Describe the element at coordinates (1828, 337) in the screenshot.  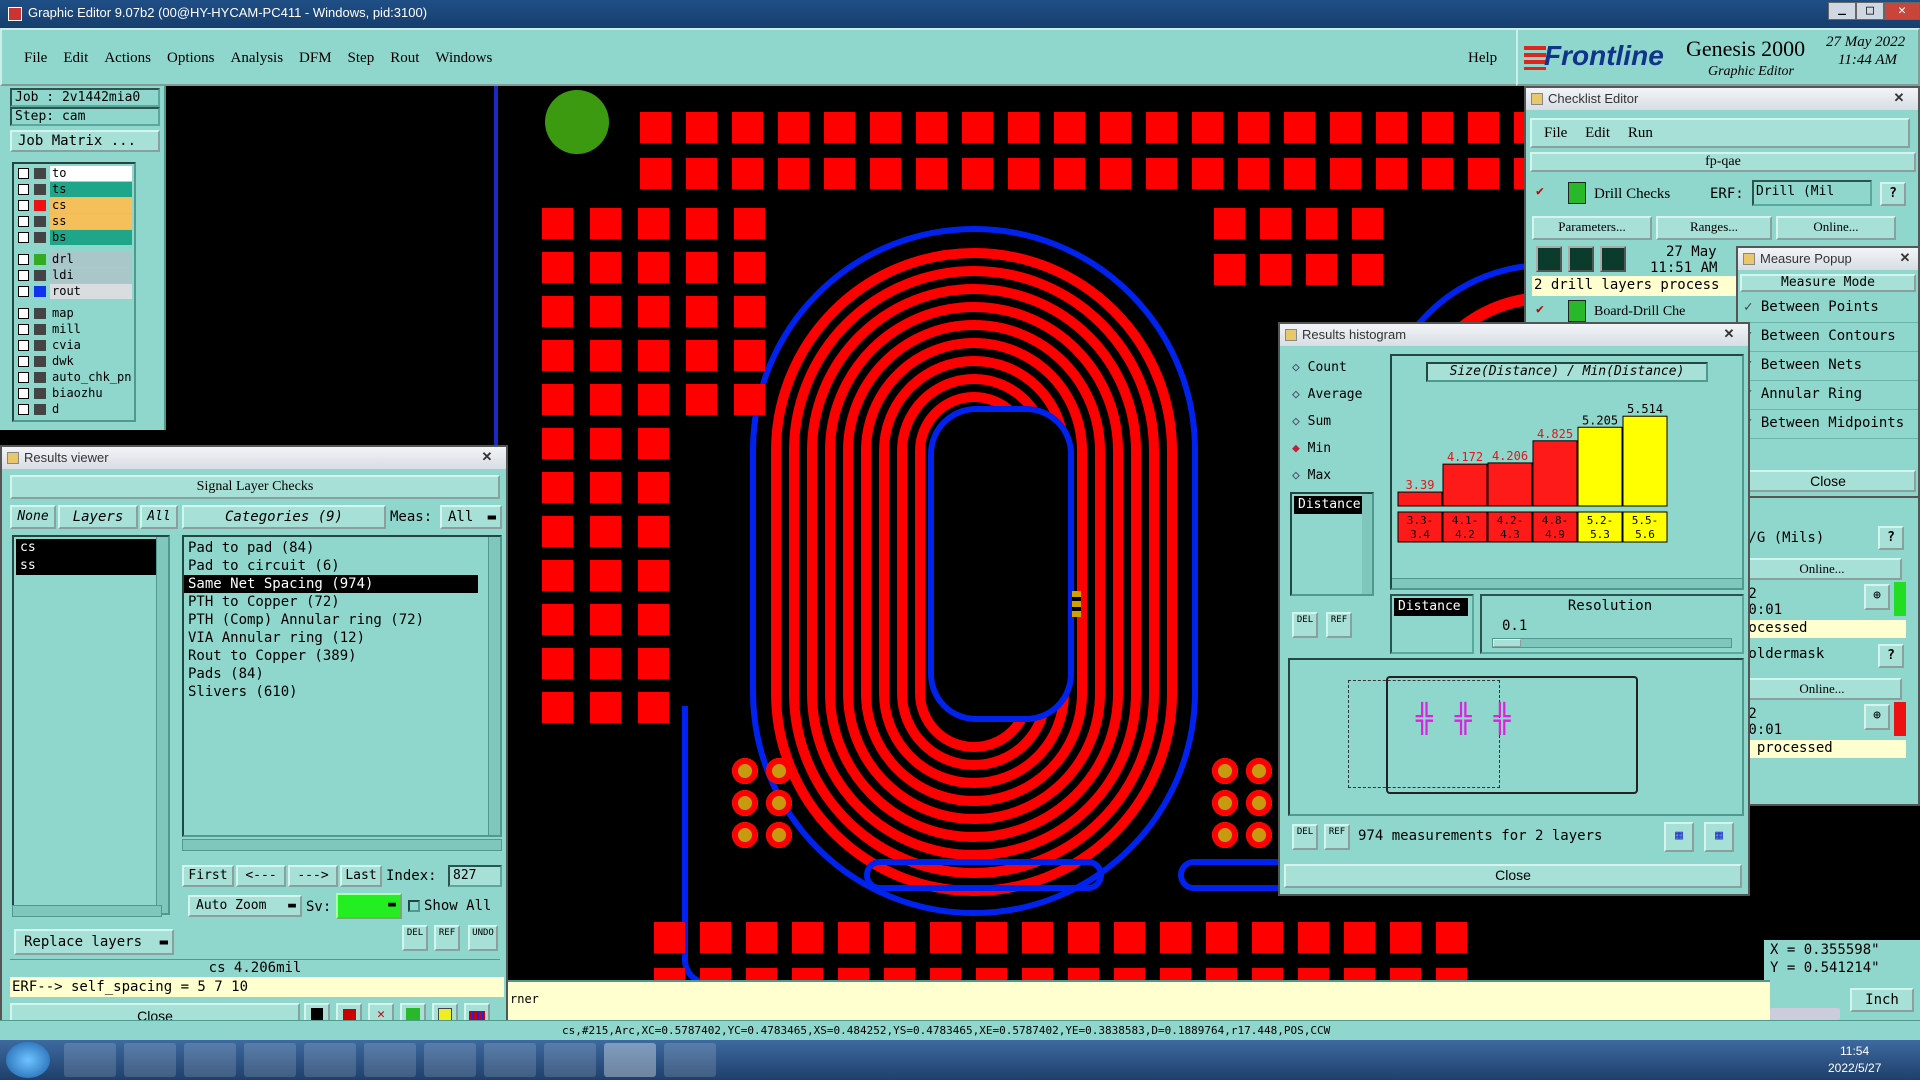
I see `measure-option: ✓ Between Contours` at that location.